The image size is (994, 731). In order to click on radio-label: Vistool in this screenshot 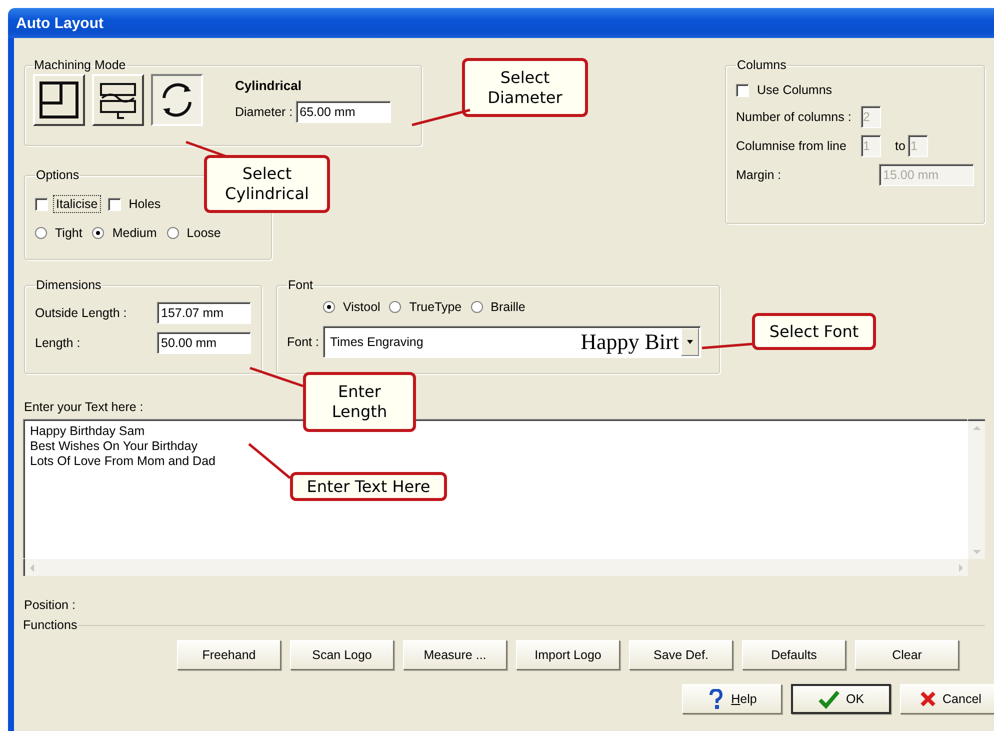, I will do `click(362, 307)`.